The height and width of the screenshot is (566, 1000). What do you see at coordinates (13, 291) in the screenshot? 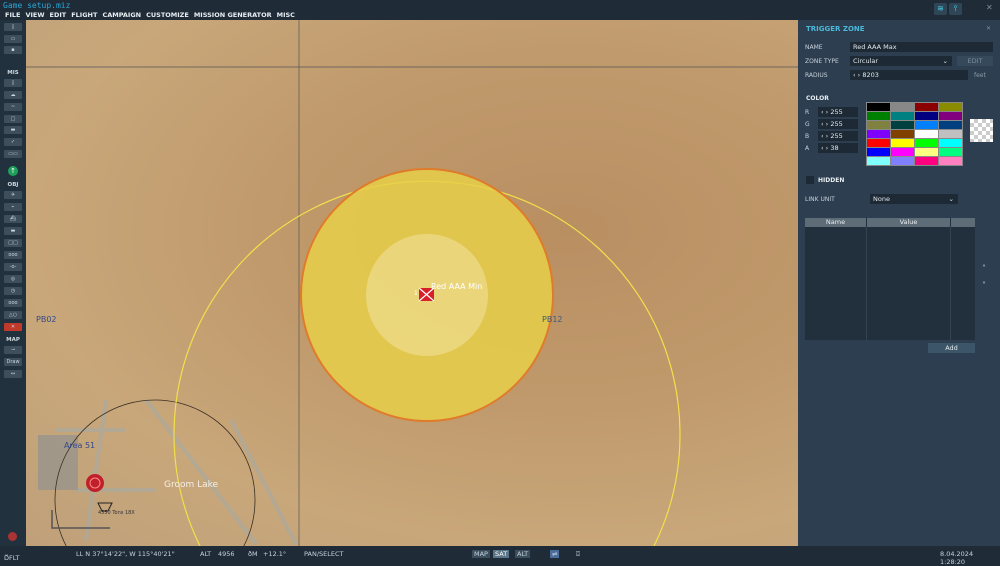
I see `clock-icon: ◷` at bounding box center [13, 291].